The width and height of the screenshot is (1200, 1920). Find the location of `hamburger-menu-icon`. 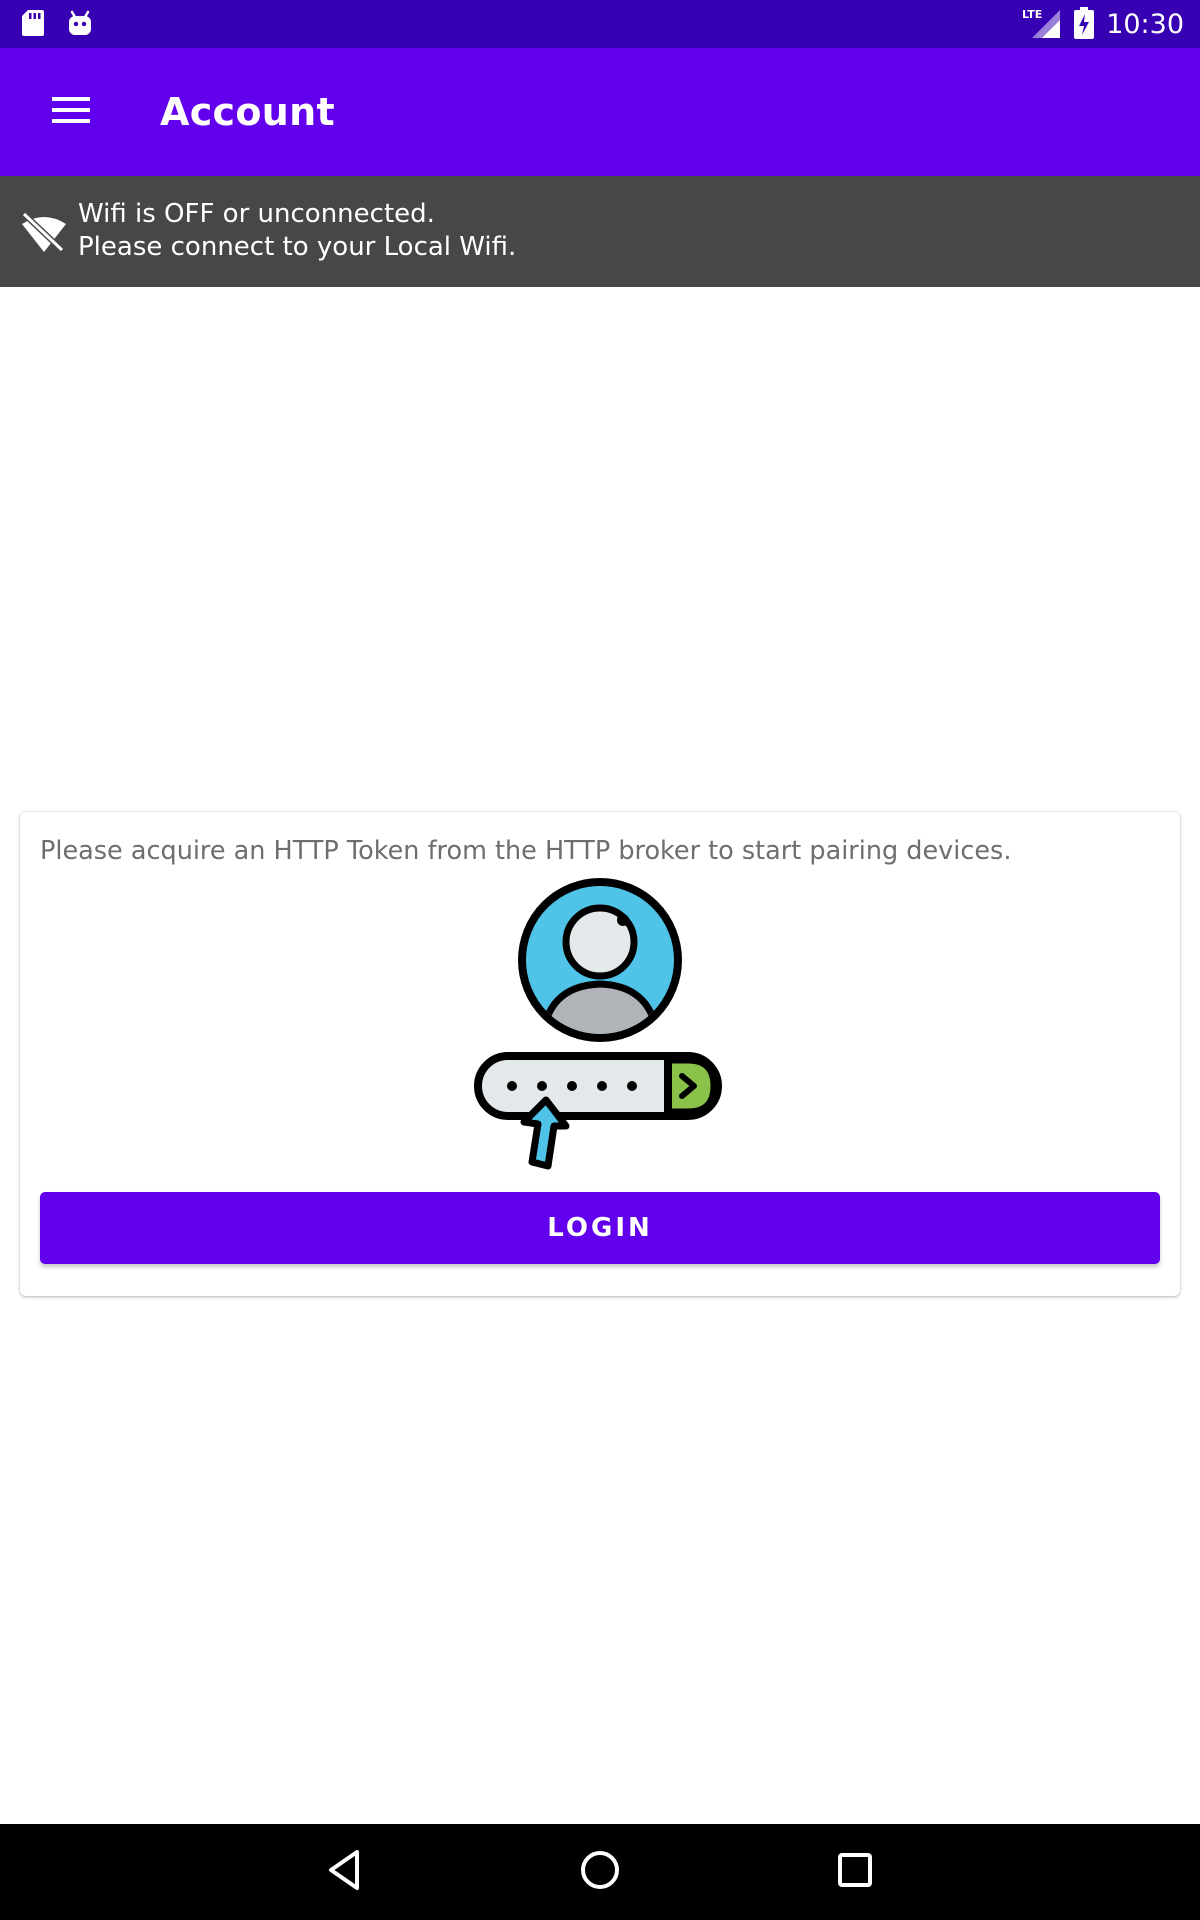

hamburger-menu-icon is located at coordinates (72, 112).